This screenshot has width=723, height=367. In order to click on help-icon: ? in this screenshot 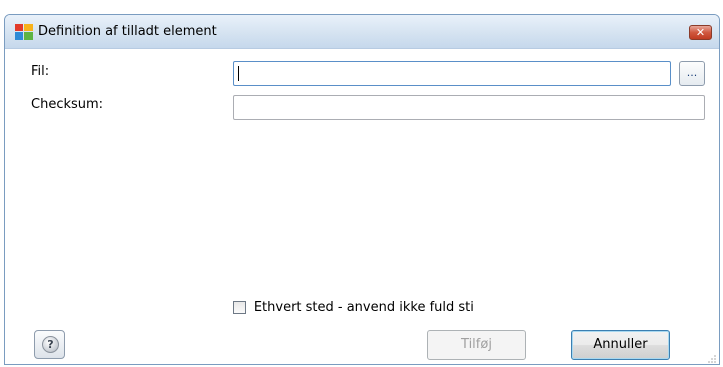, I will do `click(50, 344)`.